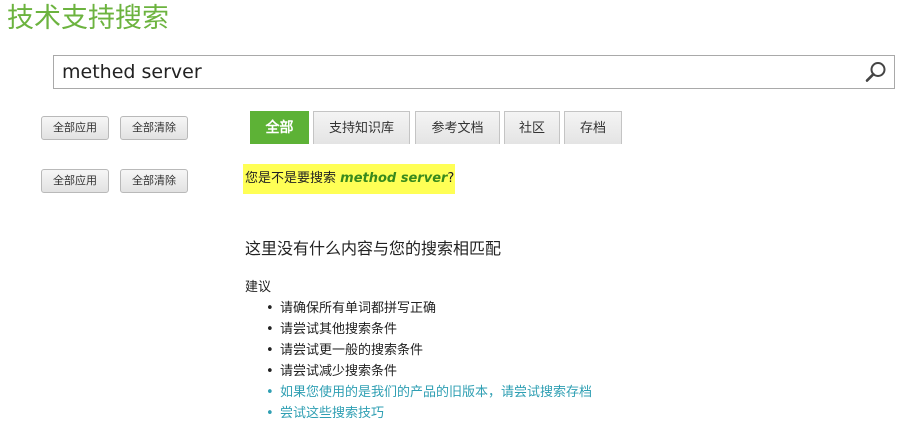 This screenshot has height=434, width=902. I want to click on no-results-message: 这里没有什么内容与您的搜索相匹配, so click(373, 248).